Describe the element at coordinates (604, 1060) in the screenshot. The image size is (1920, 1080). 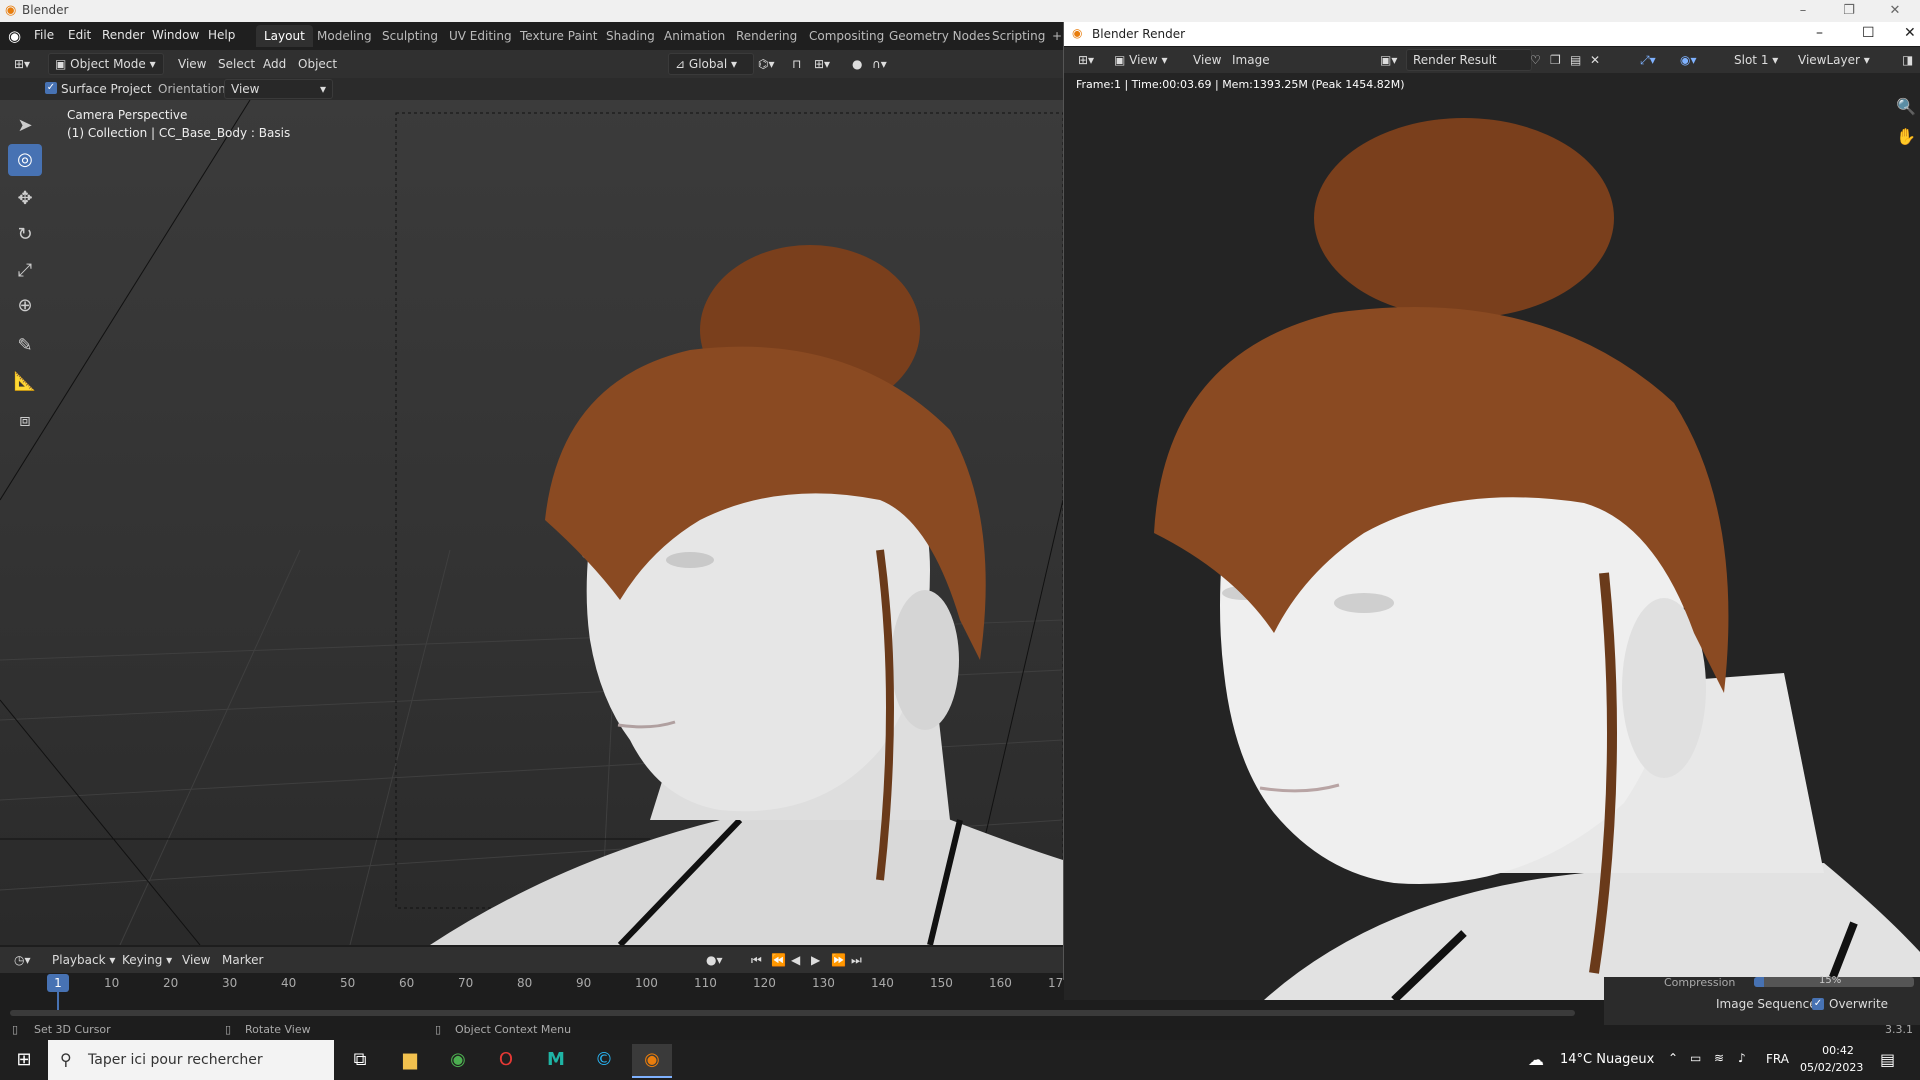
I see `app-c-icon: ©` at that location.